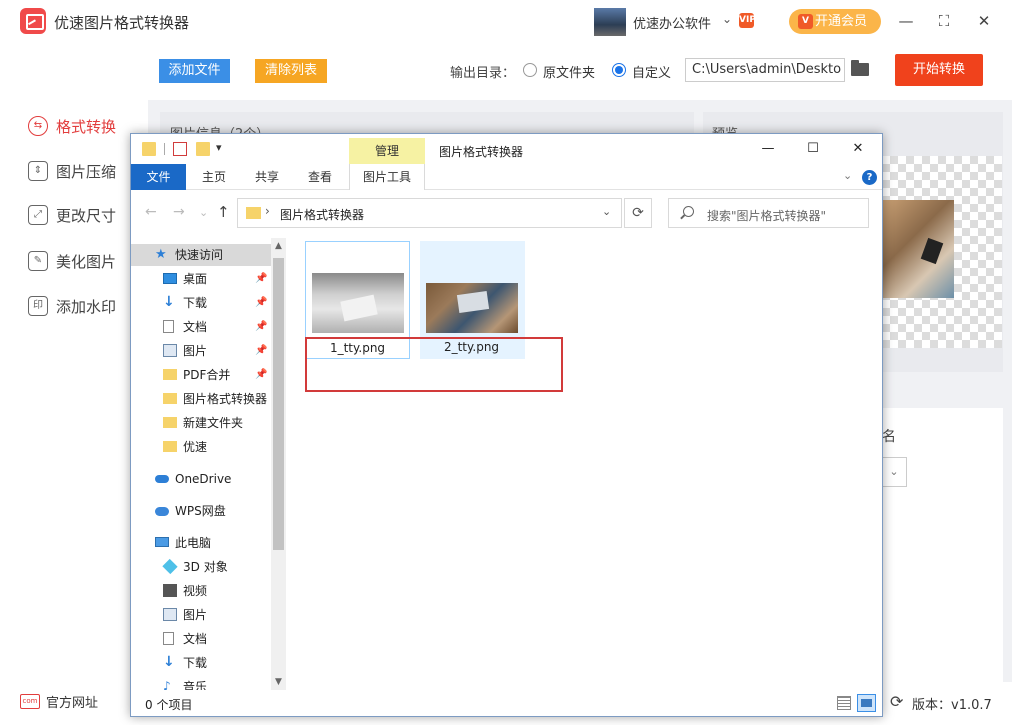 This screenshot has height=725, width=1012. Describe the element at coordinates (606, 211) in the screenshot. I see `address-dropdown-icon: ⌄` at that location.